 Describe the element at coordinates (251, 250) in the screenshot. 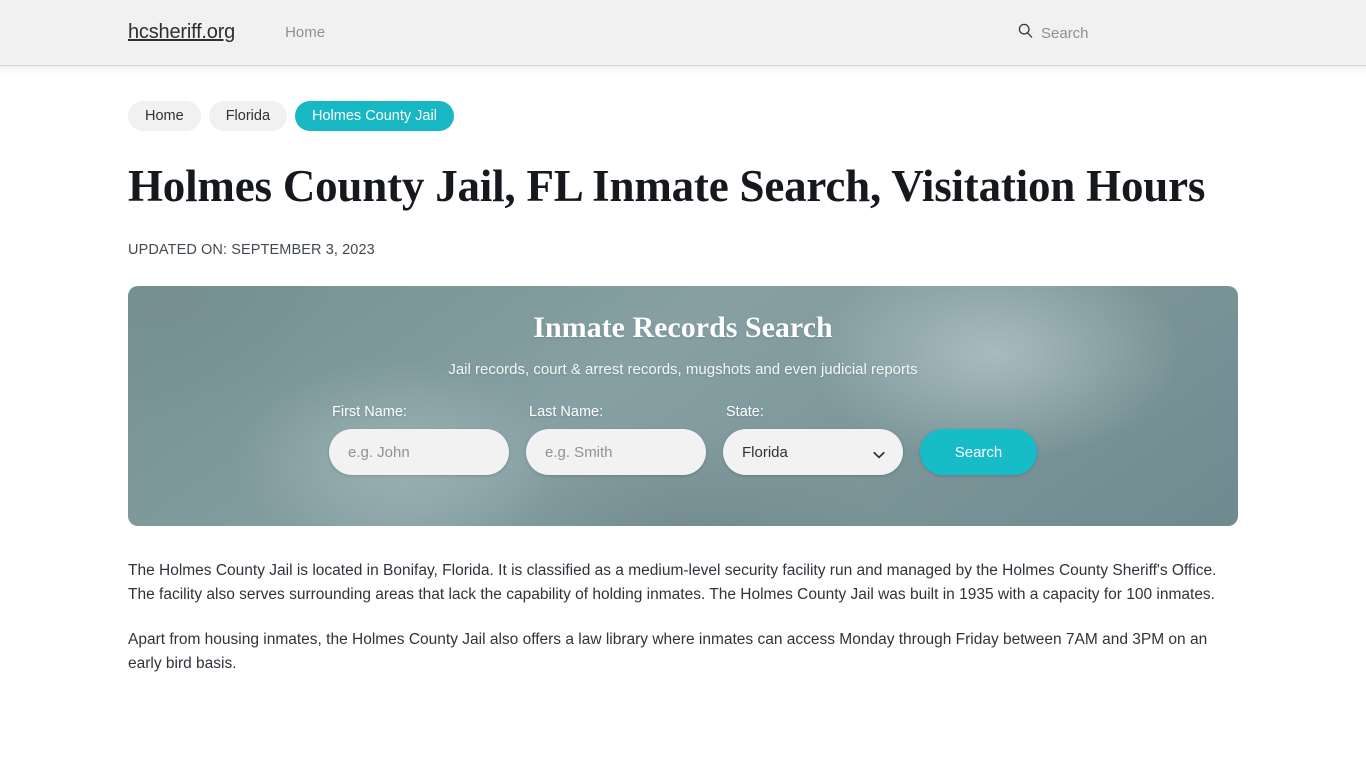

I see `updated-on-text: UPDATED ON: SEPTEMBER 3, 2023` at that location.